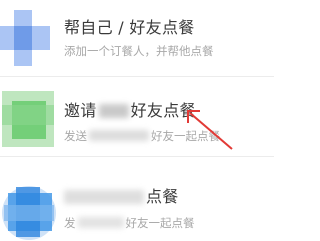 This screenshot has width=320, height=241. I want to click on option-subtitle: 添加一个订餐人，并帮他点餐, so click(139, 51).